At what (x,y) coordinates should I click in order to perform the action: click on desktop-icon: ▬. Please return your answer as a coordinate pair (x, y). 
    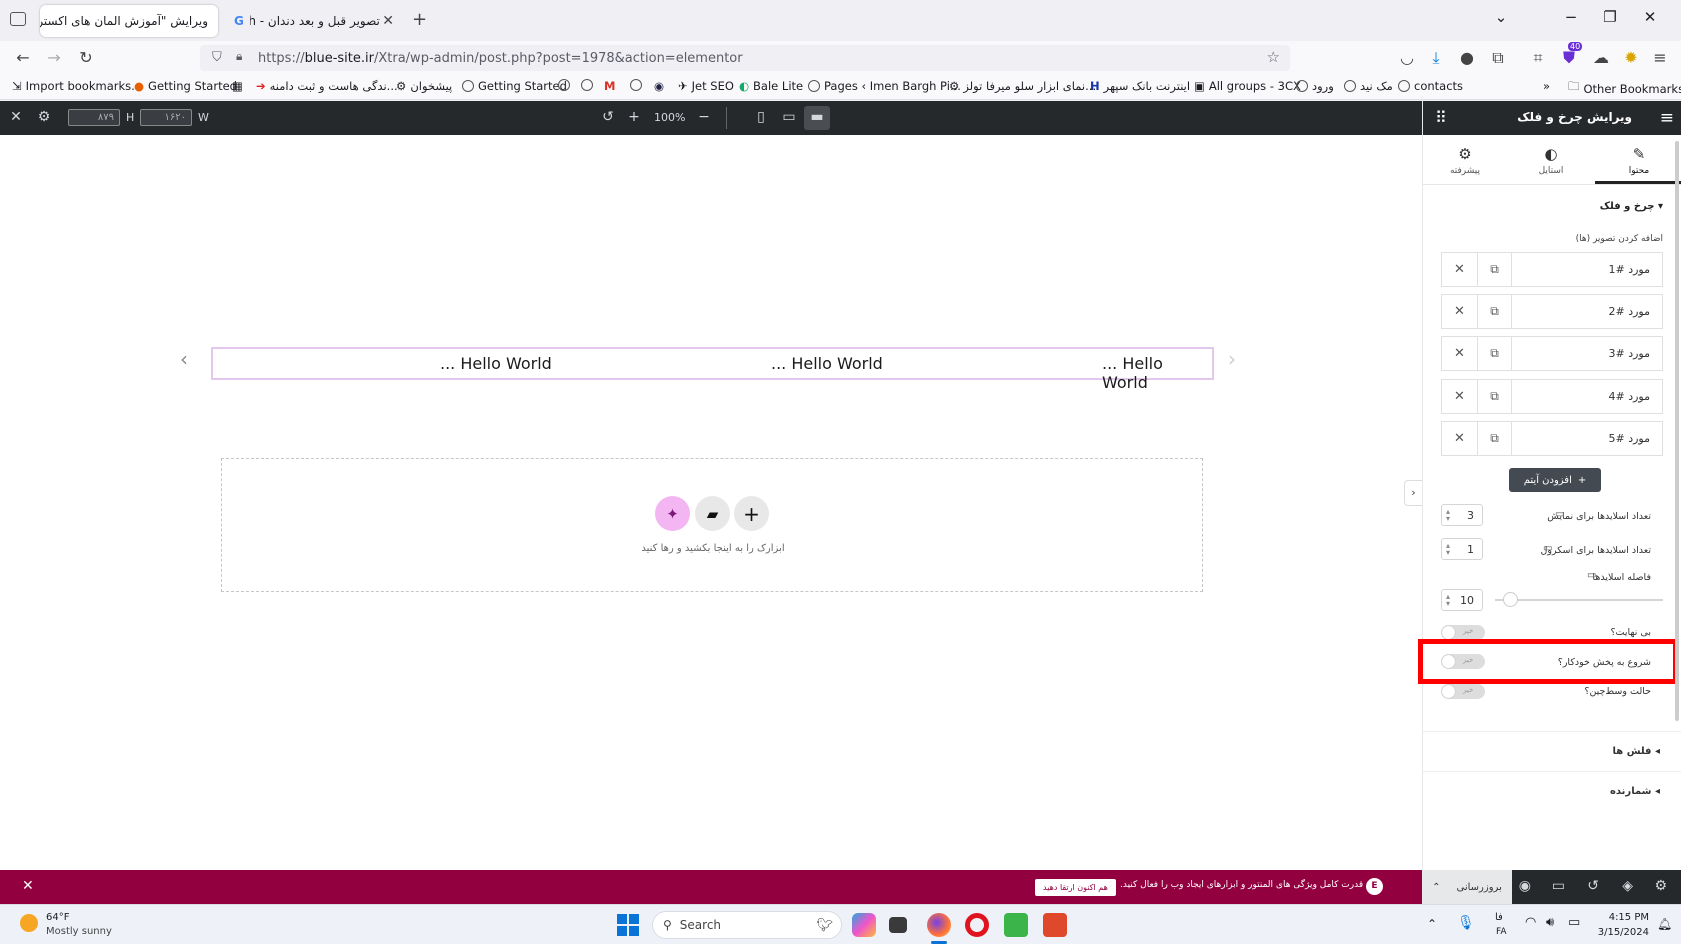
    Looking at the image, I should click on (817, 118).